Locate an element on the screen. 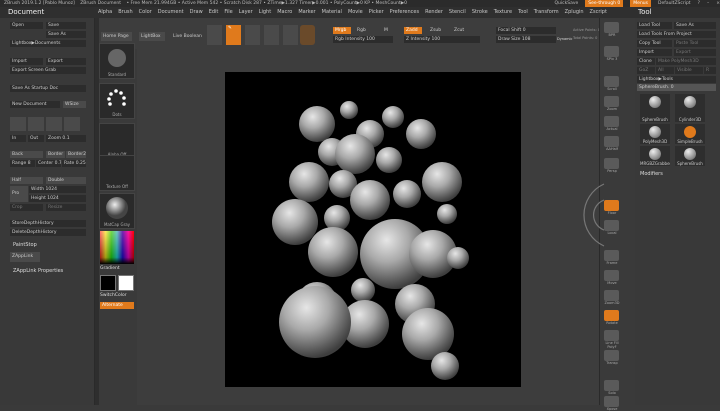 This screenshot has width=720, height=411. height-slider: Height 1024 is located at coordinates (57, 198).